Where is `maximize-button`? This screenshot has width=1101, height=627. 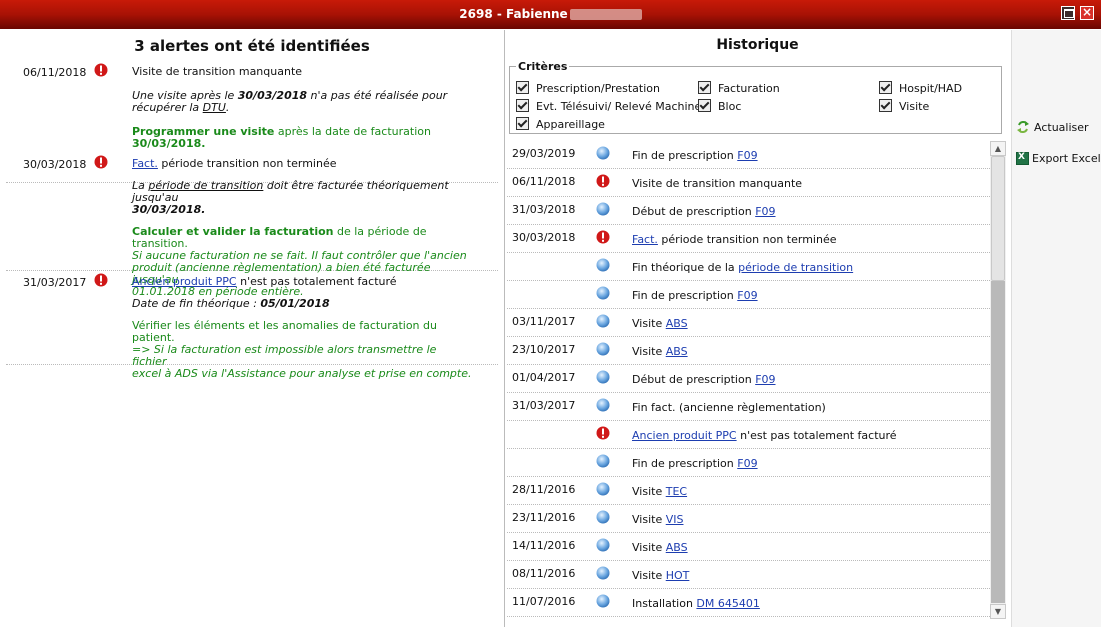
maximize-button is located at coordinates (1068, 13).